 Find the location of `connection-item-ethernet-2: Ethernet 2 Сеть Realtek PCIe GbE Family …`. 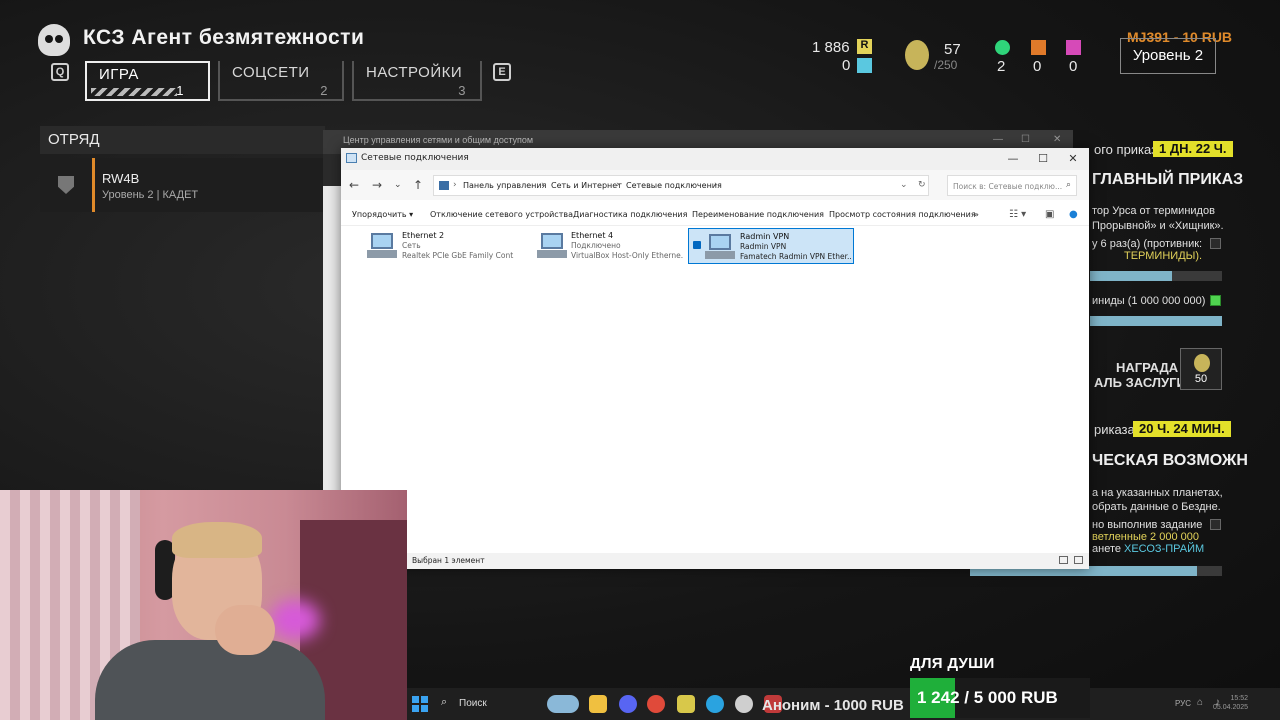

connection-item-ethernet-2: Ethernet 2 Сеть Realtek PCIe GbE Family … is located at coordinates (444, 246).